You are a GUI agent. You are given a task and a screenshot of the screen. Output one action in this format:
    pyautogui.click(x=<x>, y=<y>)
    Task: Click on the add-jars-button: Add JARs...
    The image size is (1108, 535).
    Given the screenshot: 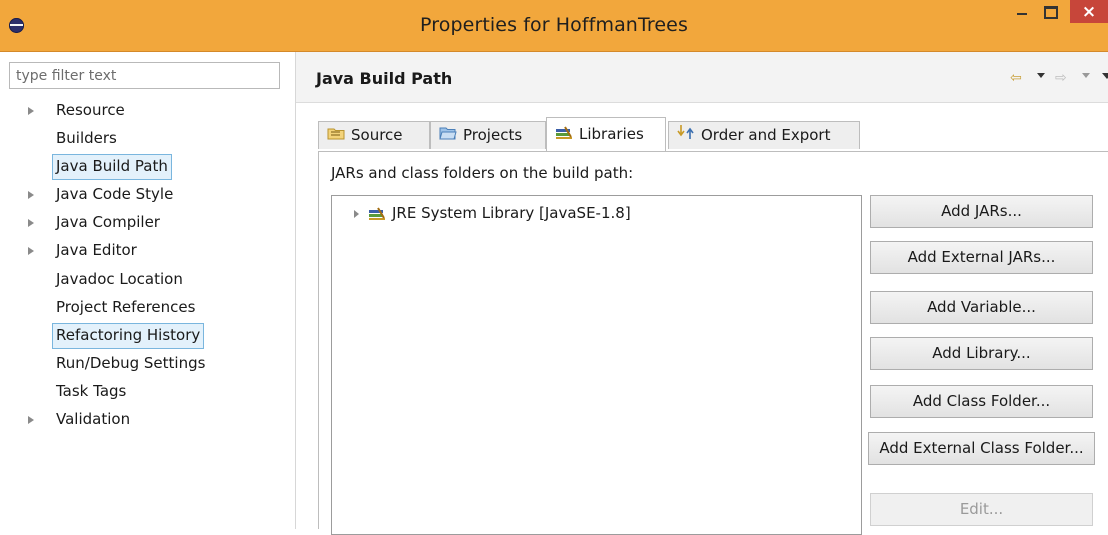 What is the action you would take?
    pyautogui.click(x=981, y=211)
    